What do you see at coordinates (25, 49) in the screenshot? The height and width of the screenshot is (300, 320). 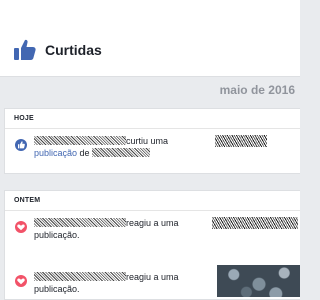 I see `thumbs-up-icon` at bounding box center [25, 49].